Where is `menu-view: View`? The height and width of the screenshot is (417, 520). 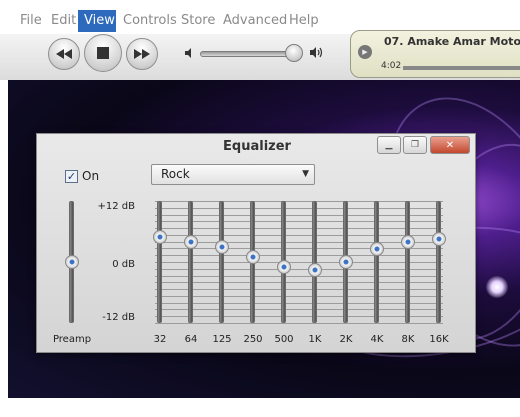
menu-view: View is located at coordinates (97, 21).